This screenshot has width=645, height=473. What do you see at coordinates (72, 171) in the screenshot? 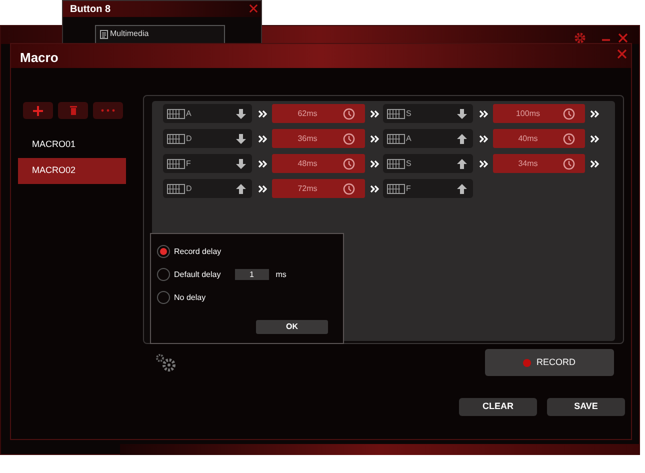
I see `macro-item: MACRO02` at bounding box center [72, 171].